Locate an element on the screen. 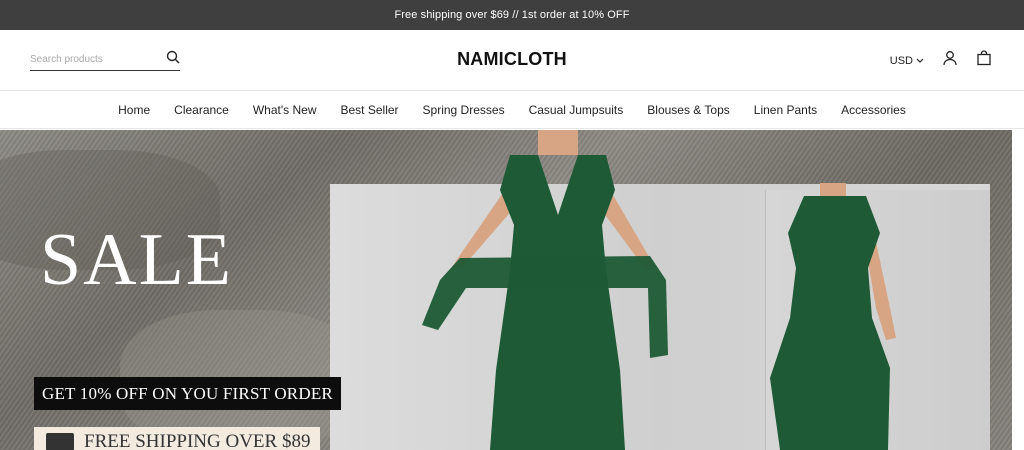  chevron-down-icon is located at coordinates (920, 61).